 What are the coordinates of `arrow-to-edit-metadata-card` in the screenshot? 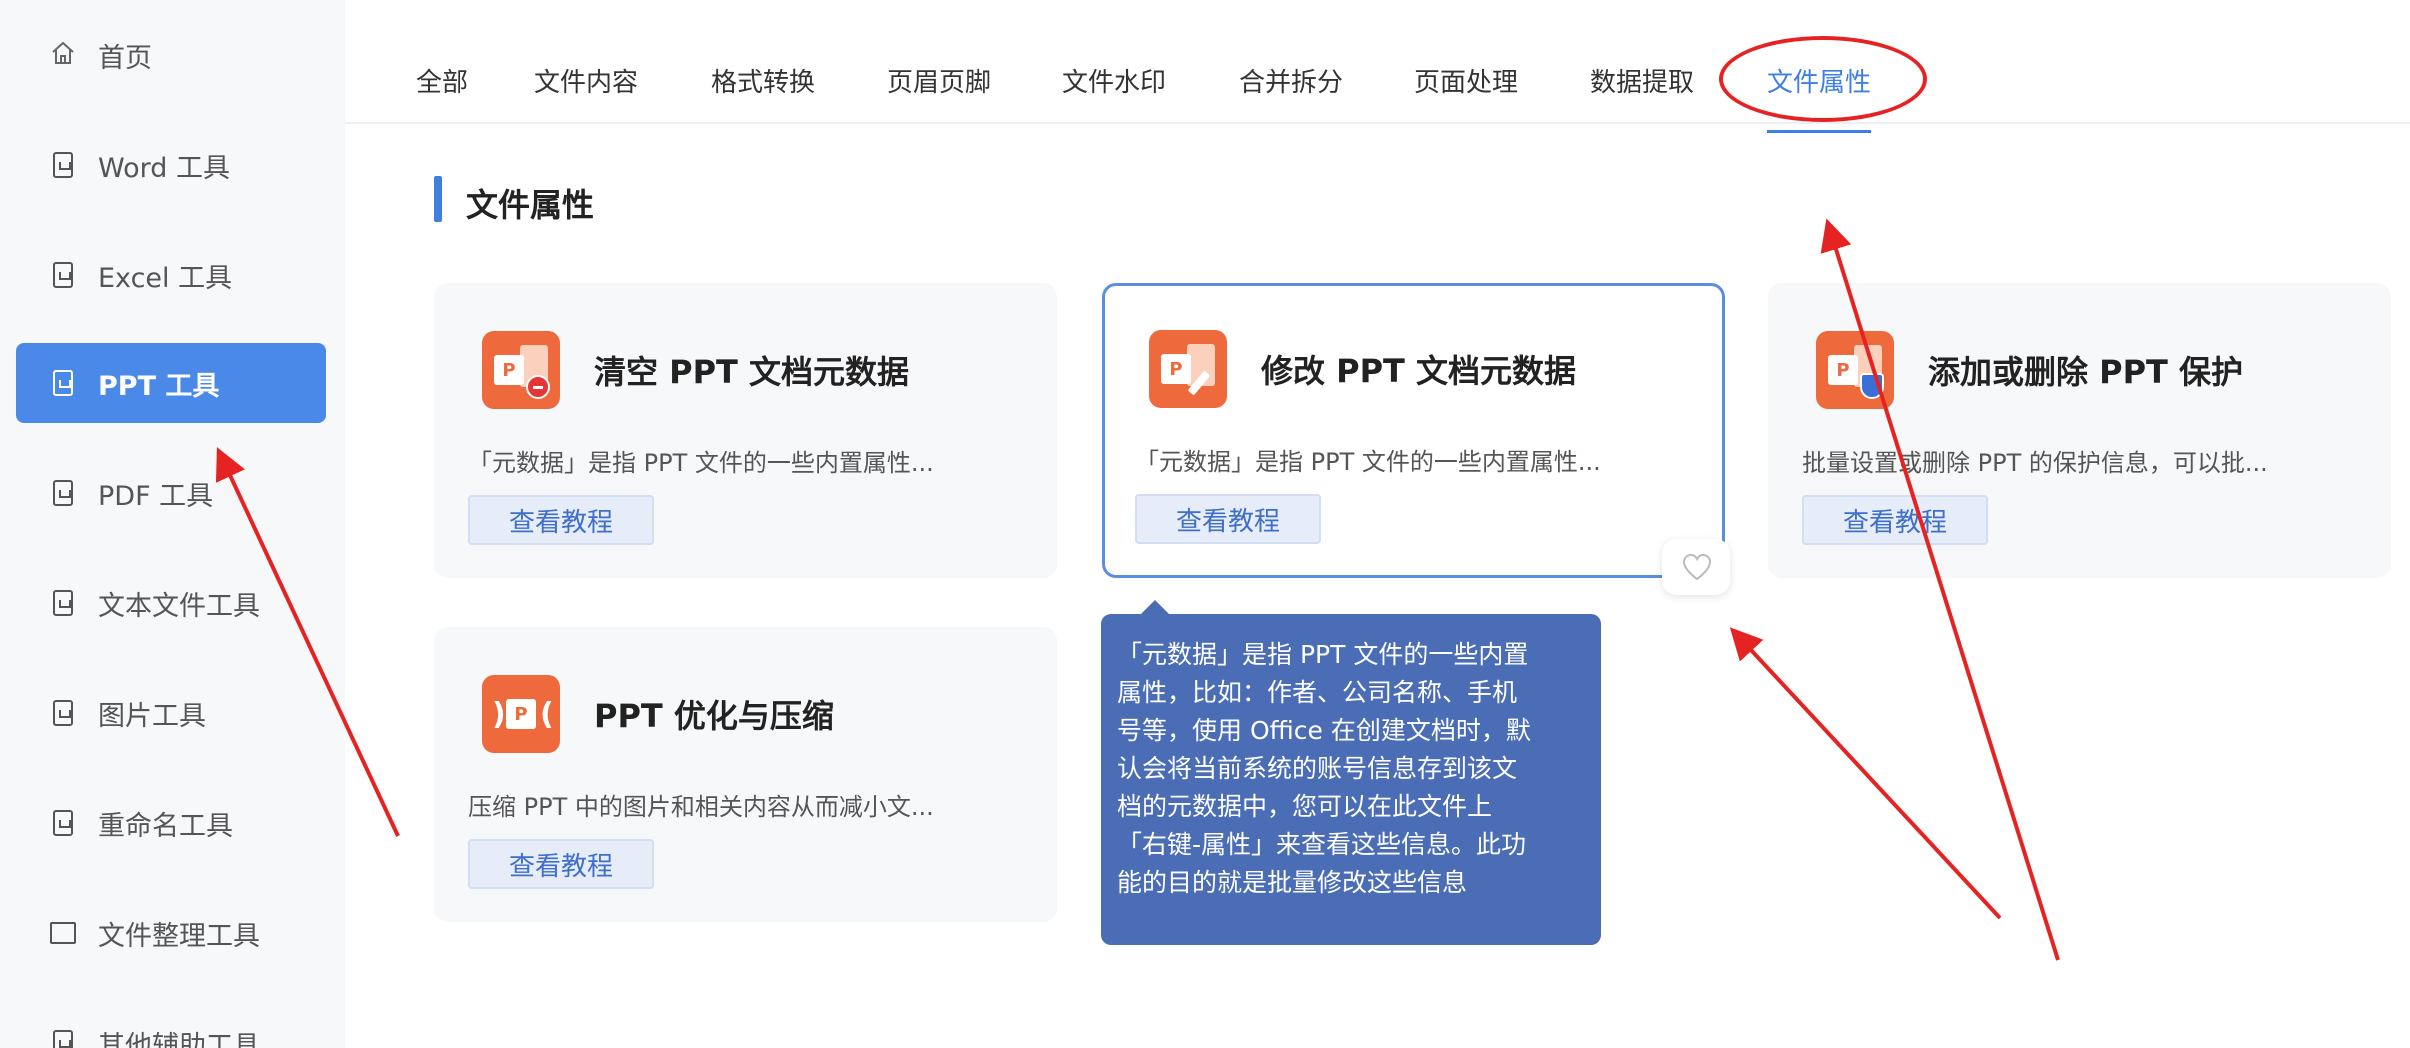 It's located at (1865, 773).